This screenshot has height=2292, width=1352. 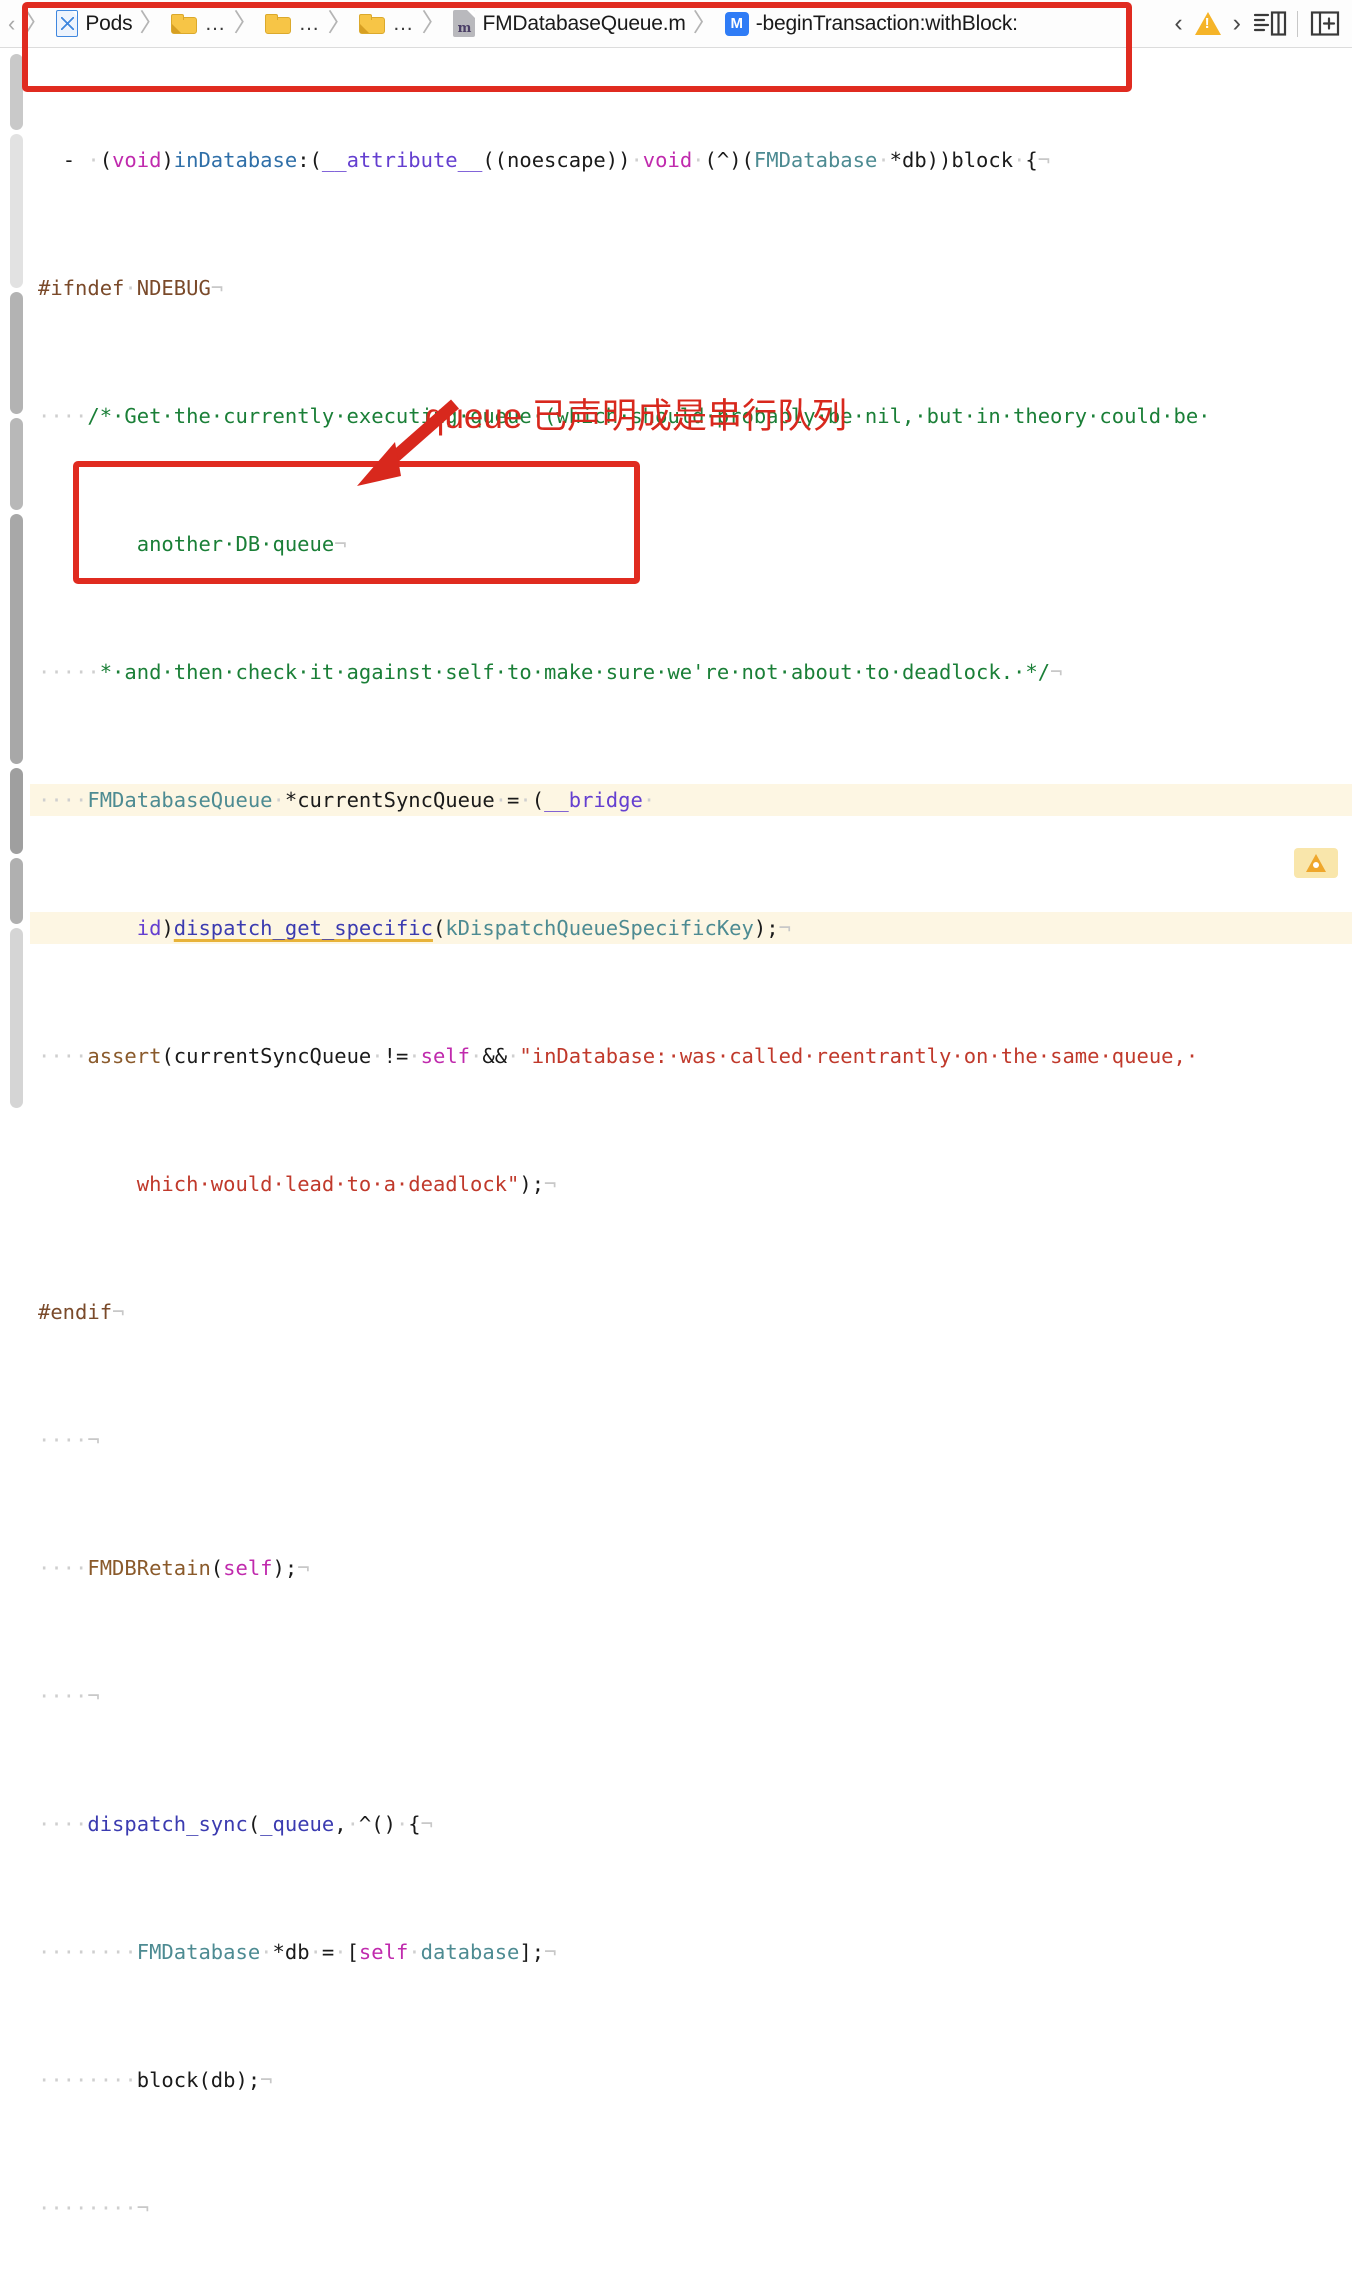 I want to click on code-line: which·would·lead·to·a·deadlock");¬, so click(x=691, y=1184).